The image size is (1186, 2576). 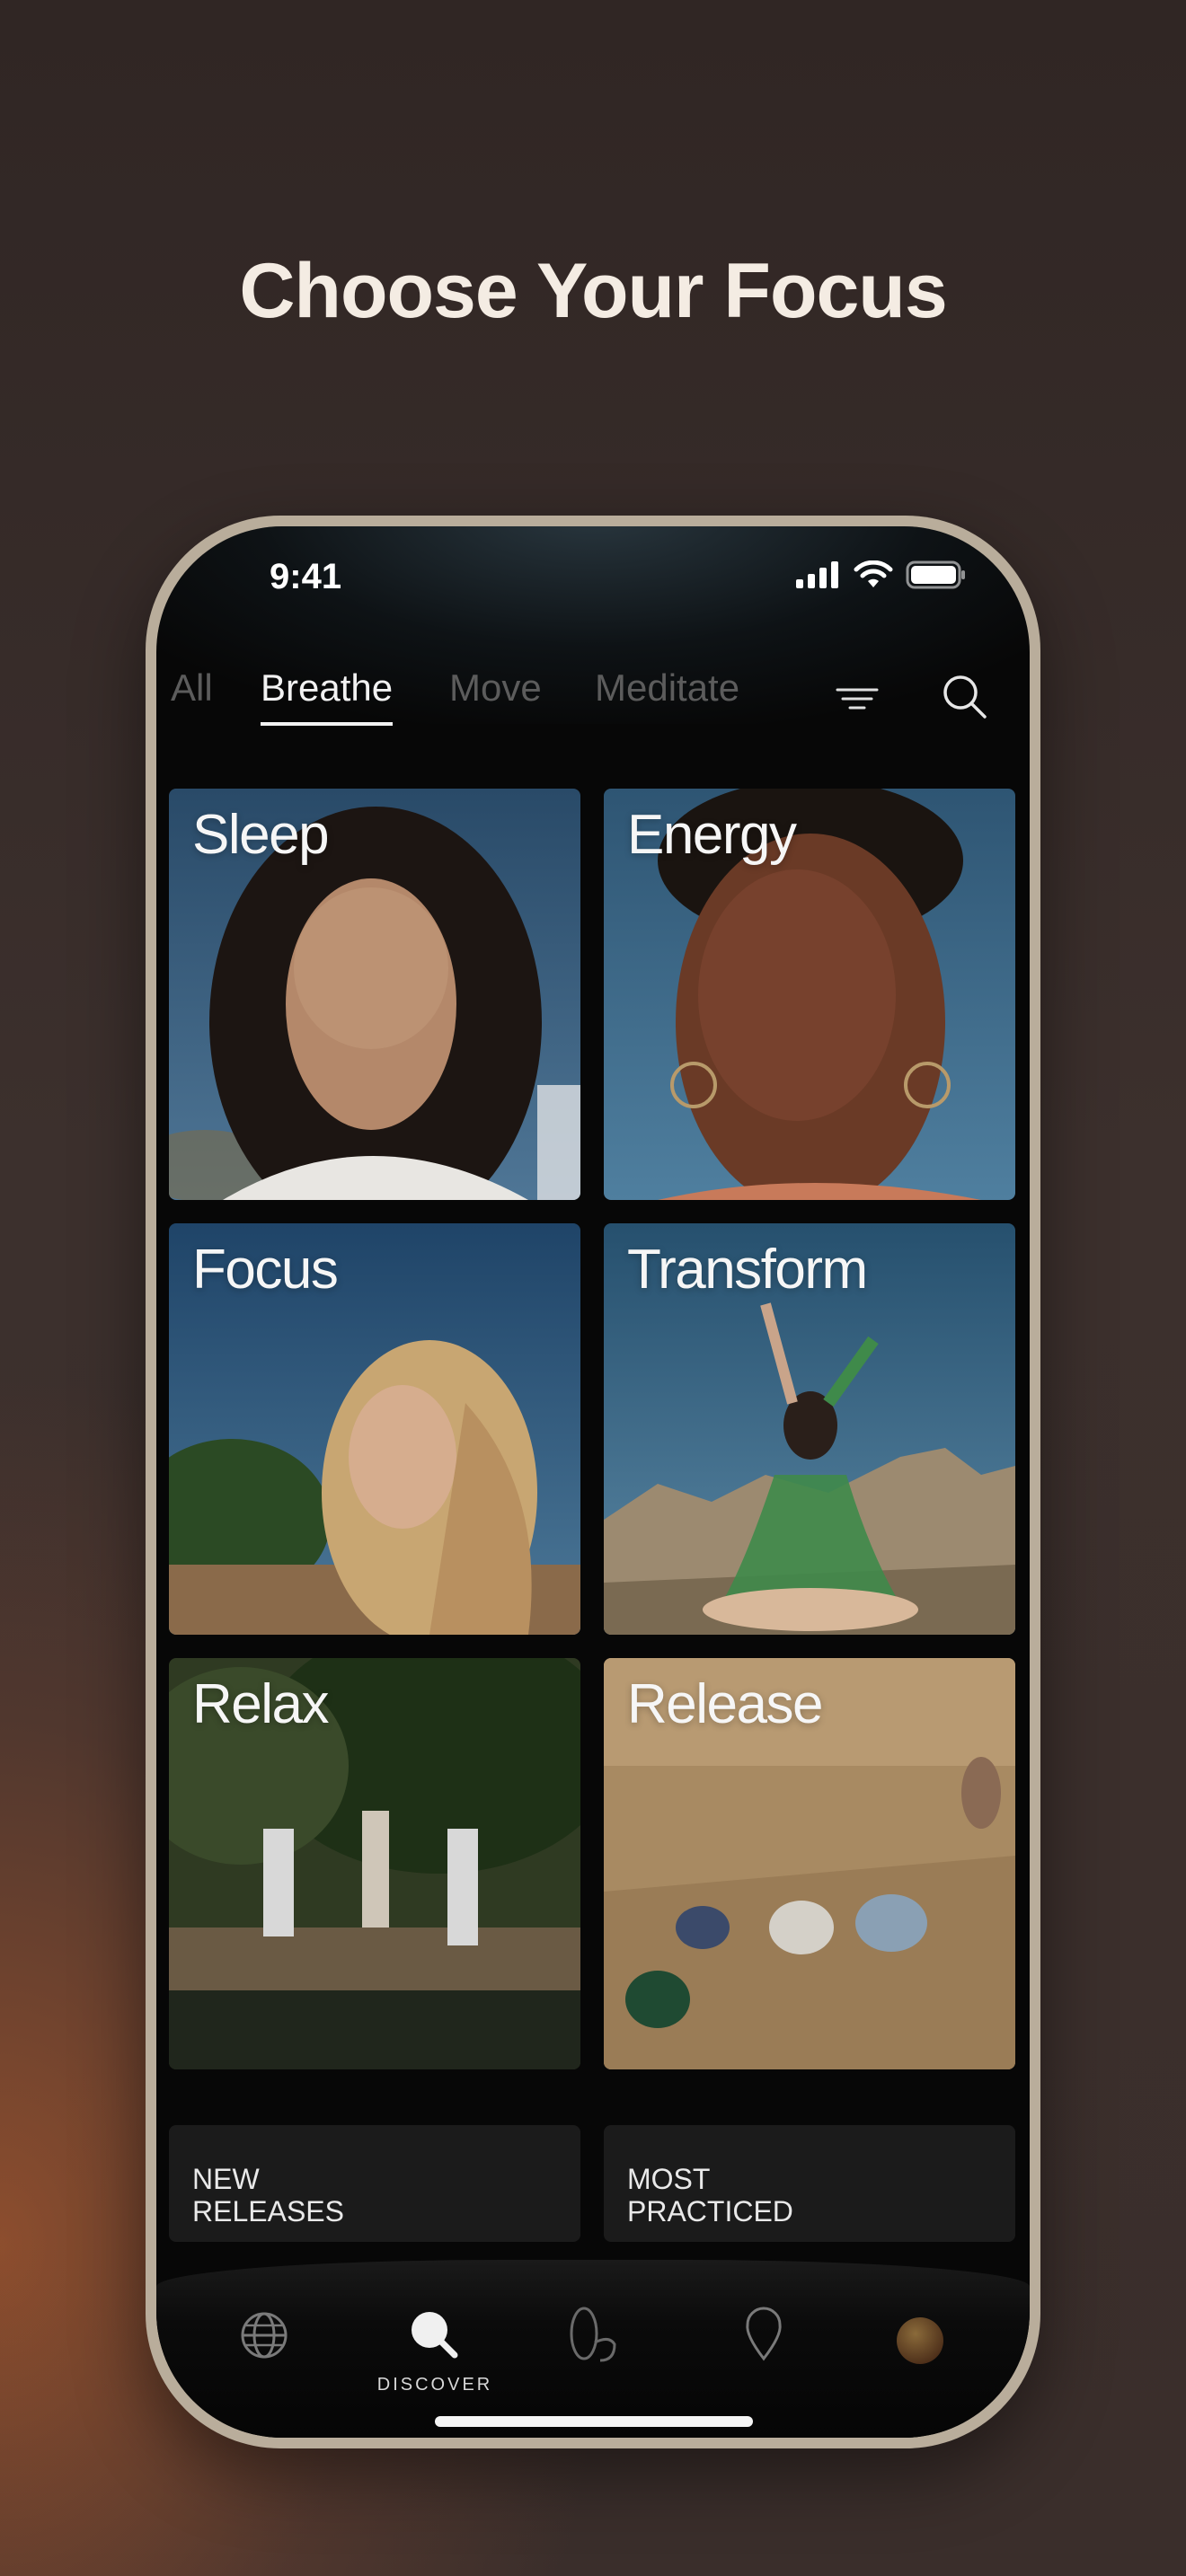 I want to click on focus-card-transform: Transform, so click(x=809, y=1429).